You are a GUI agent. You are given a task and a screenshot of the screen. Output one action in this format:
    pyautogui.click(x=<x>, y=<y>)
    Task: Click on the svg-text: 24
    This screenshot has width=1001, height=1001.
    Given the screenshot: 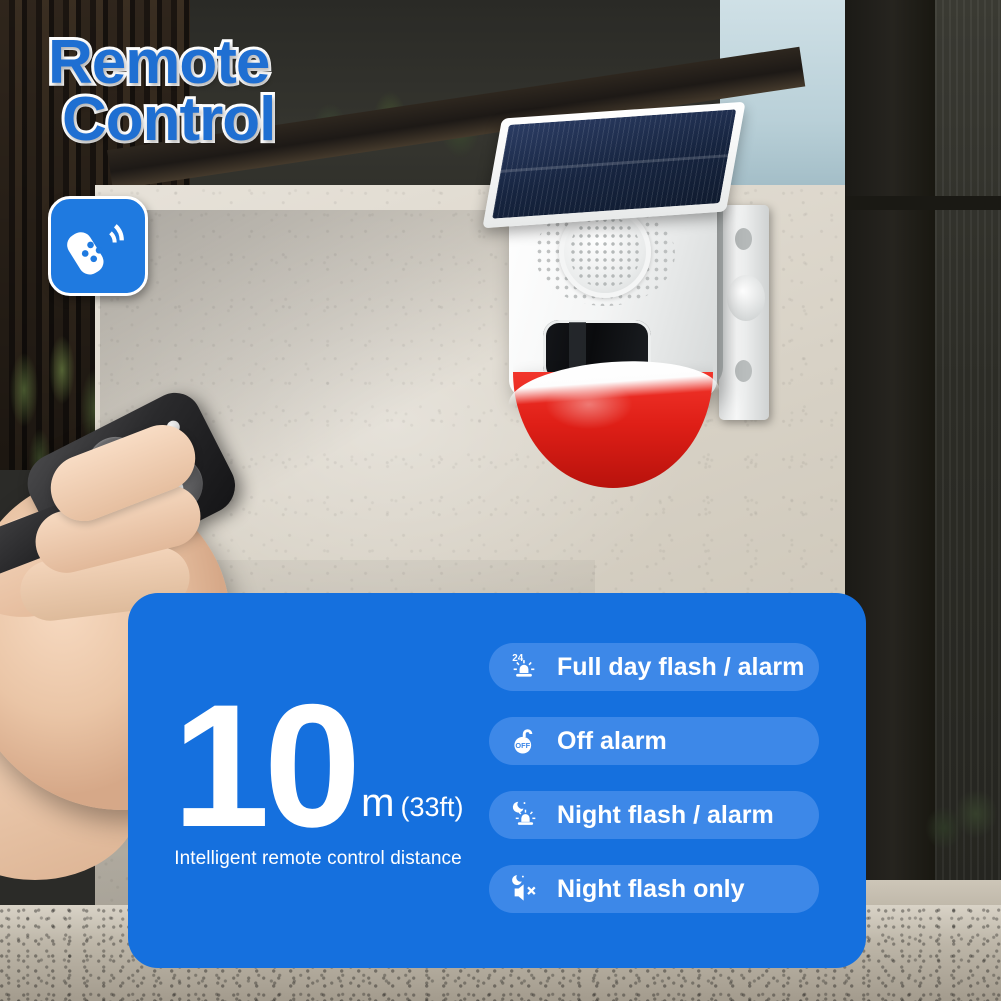 What is the action you would take?
    pyautogui.click(x=517, y=658)
    